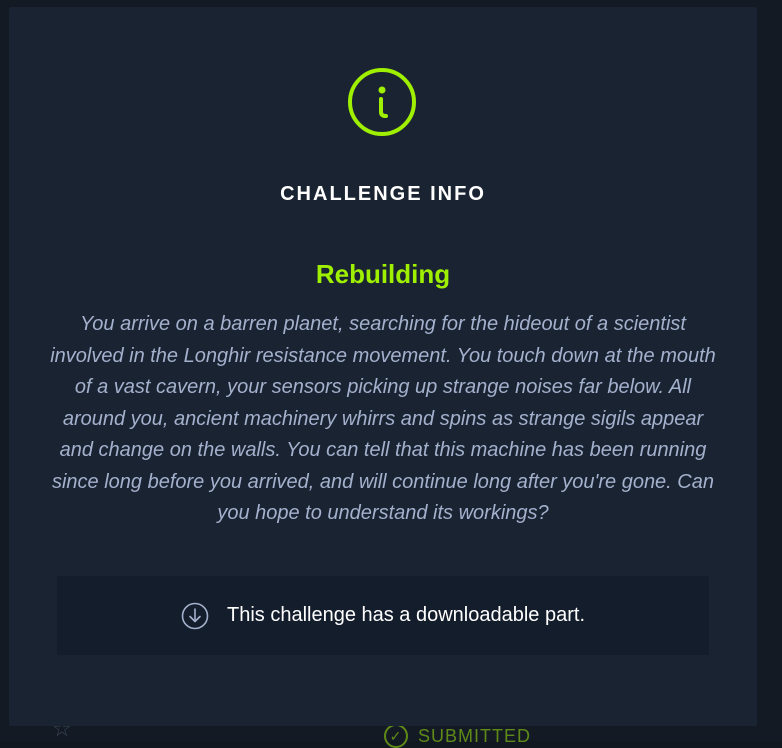 The width and height of the screenshot is (782, 748). I want to click on download-circle-icon, so click(195, 615).